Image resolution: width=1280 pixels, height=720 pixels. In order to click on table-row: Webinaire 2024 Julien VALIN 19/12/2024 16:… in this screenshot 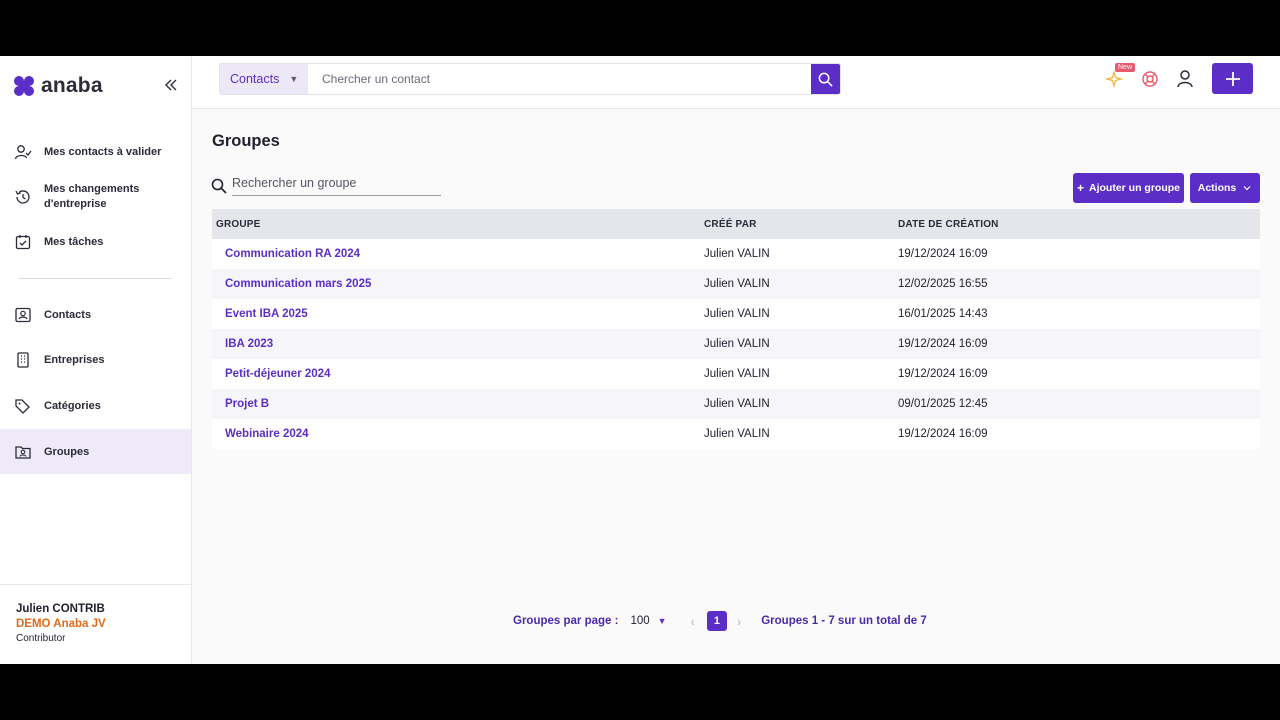, I will do `click(736, 434)`.